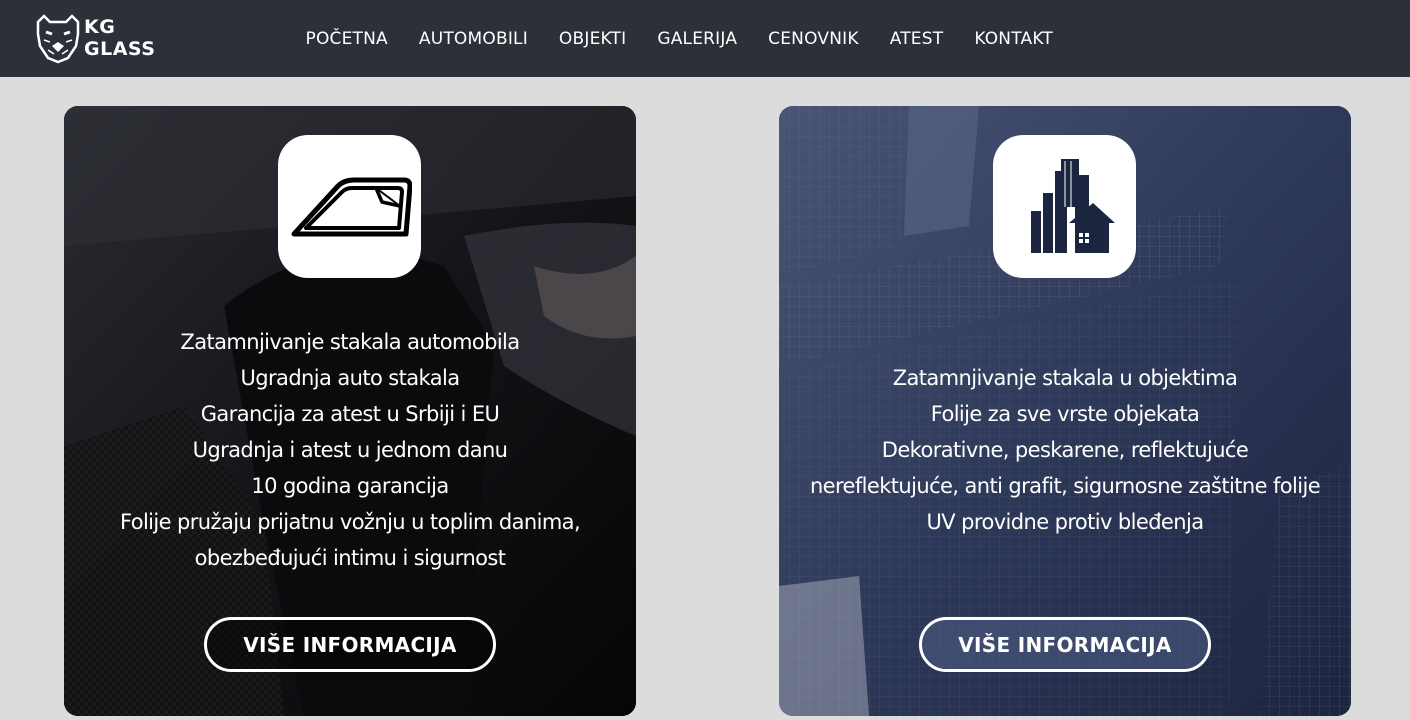  Describe the element at coordinates (350, 486) in the screenshot. I see `text-line: 10 godina garancija` at that location.